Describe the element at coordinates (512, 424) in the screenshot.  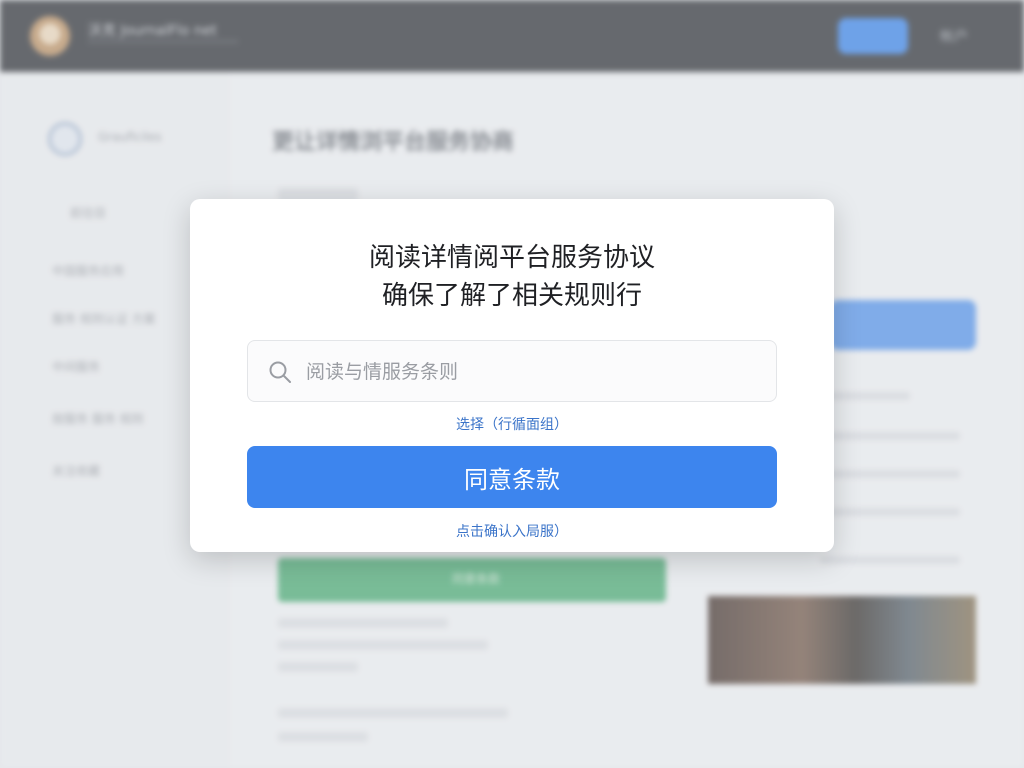
I see `select-link: 选择（行循面组）` at that location.